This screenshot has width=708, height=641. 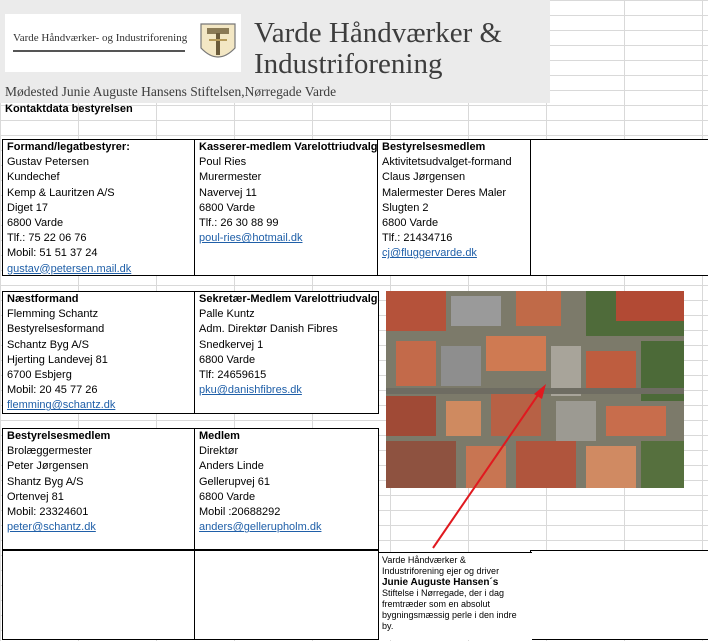 What do you see at coordinates (227, 314) in the screenshot?
I see `board-line: Palle Kuntz` at bounding box center [227, 314].